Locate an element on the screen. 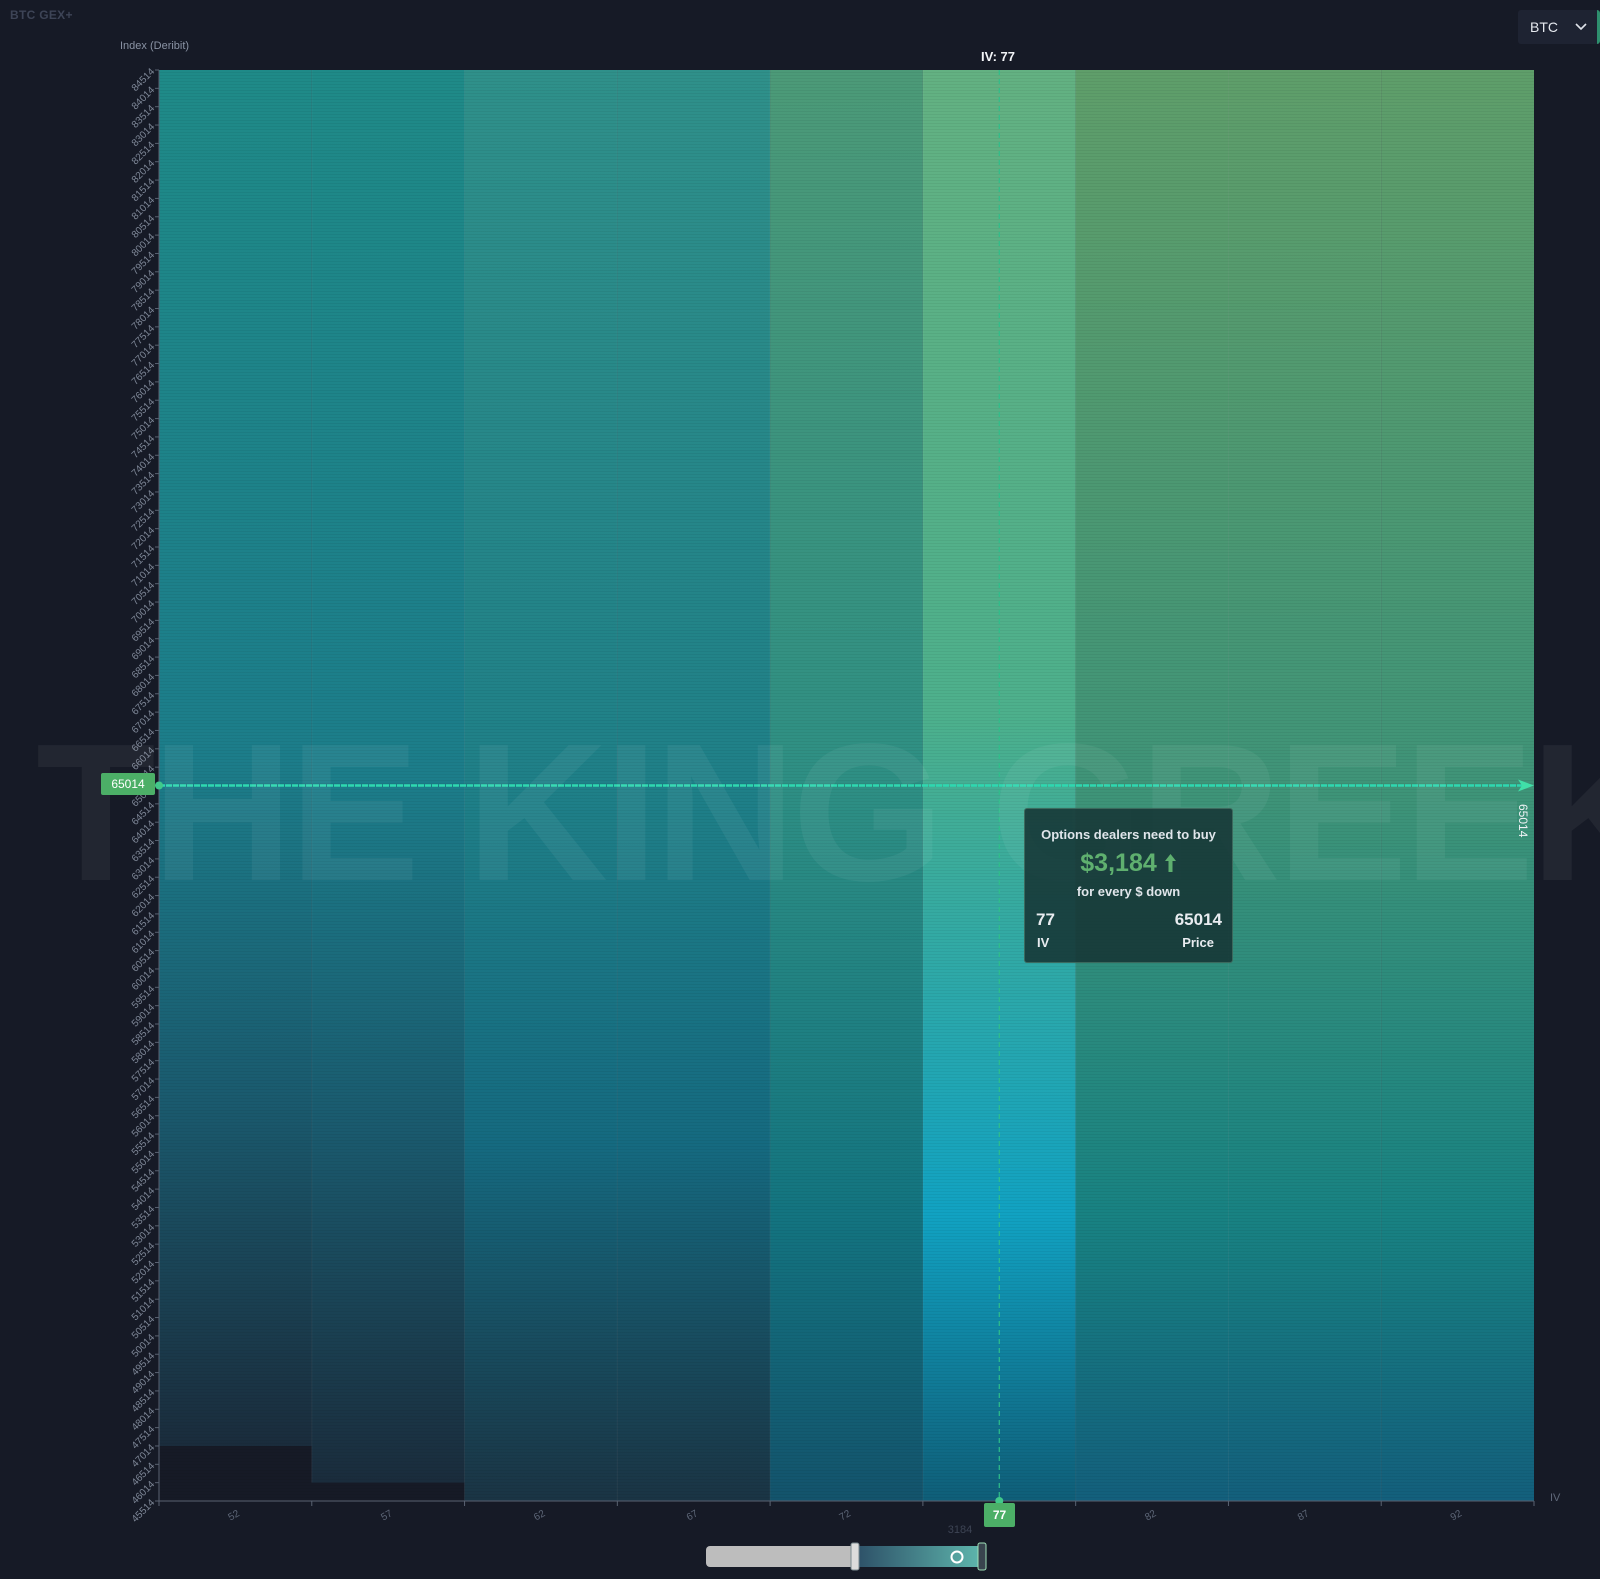  price-crosshair-right-label: 65014 is located at coordinates (1523, 821).